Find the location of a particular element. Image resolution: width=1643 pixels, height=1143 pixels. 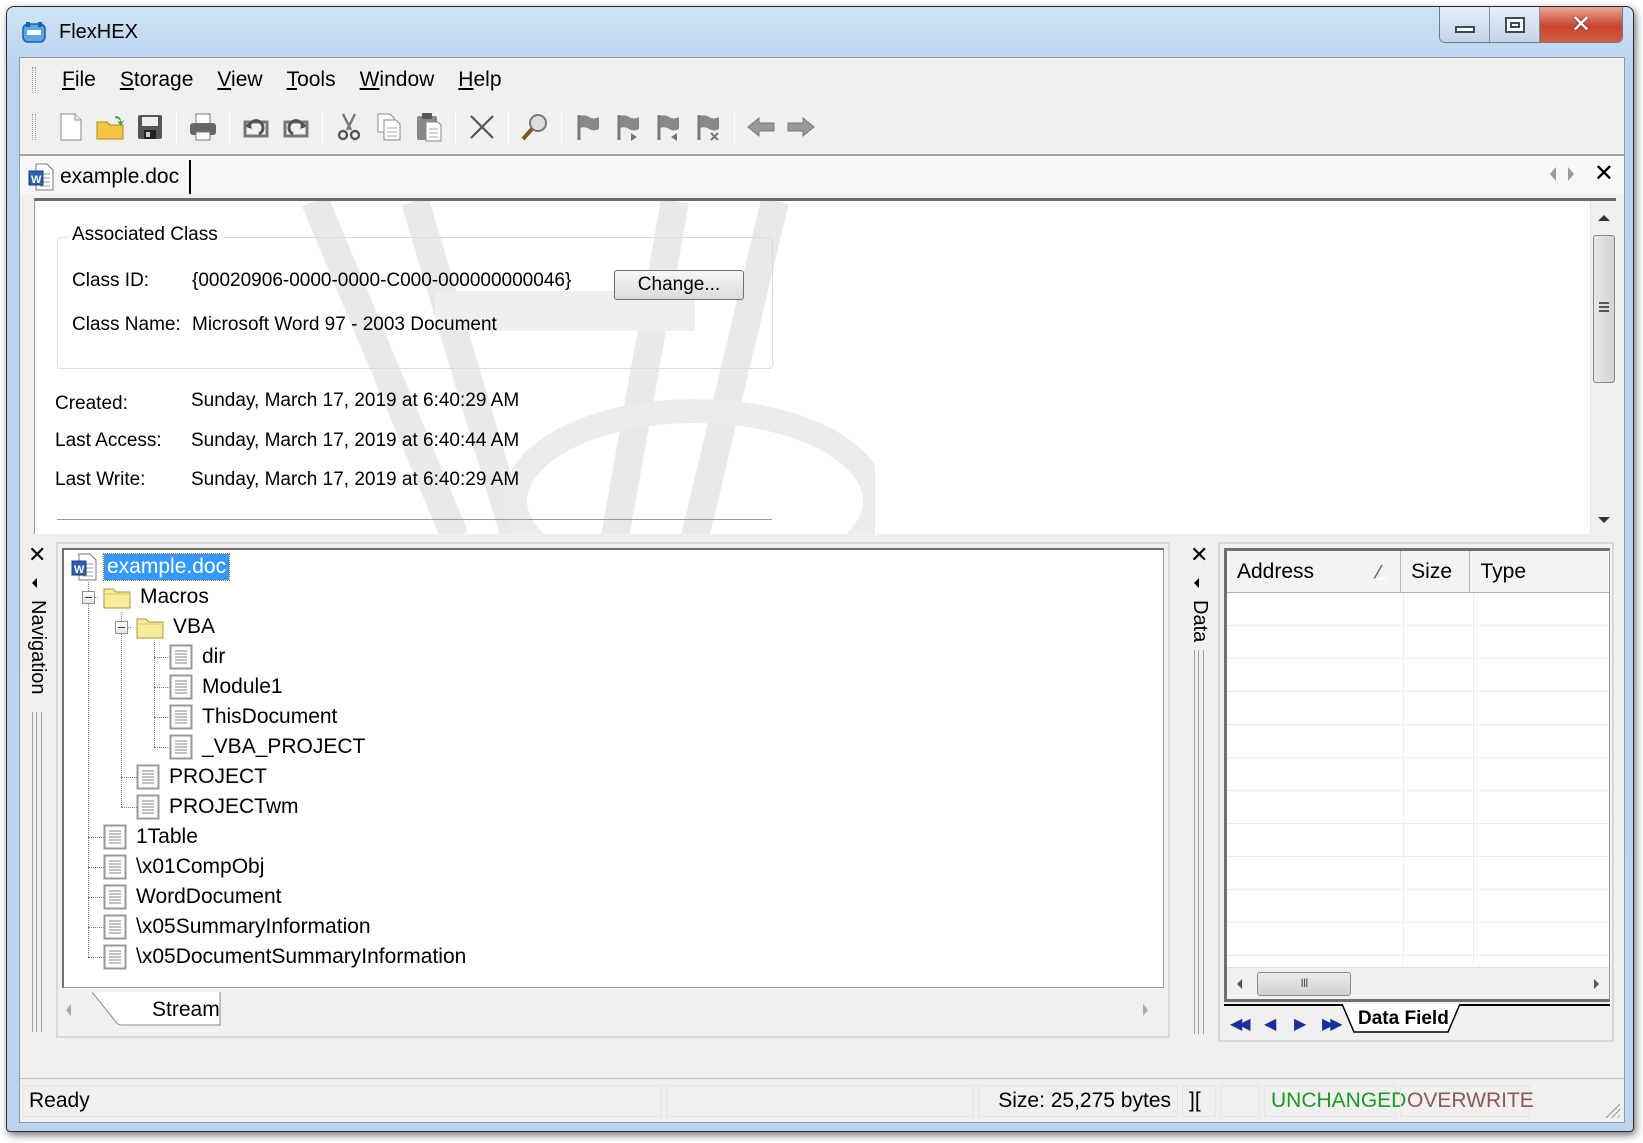

scroll-down-icon is located at coordinates (1604, 520).